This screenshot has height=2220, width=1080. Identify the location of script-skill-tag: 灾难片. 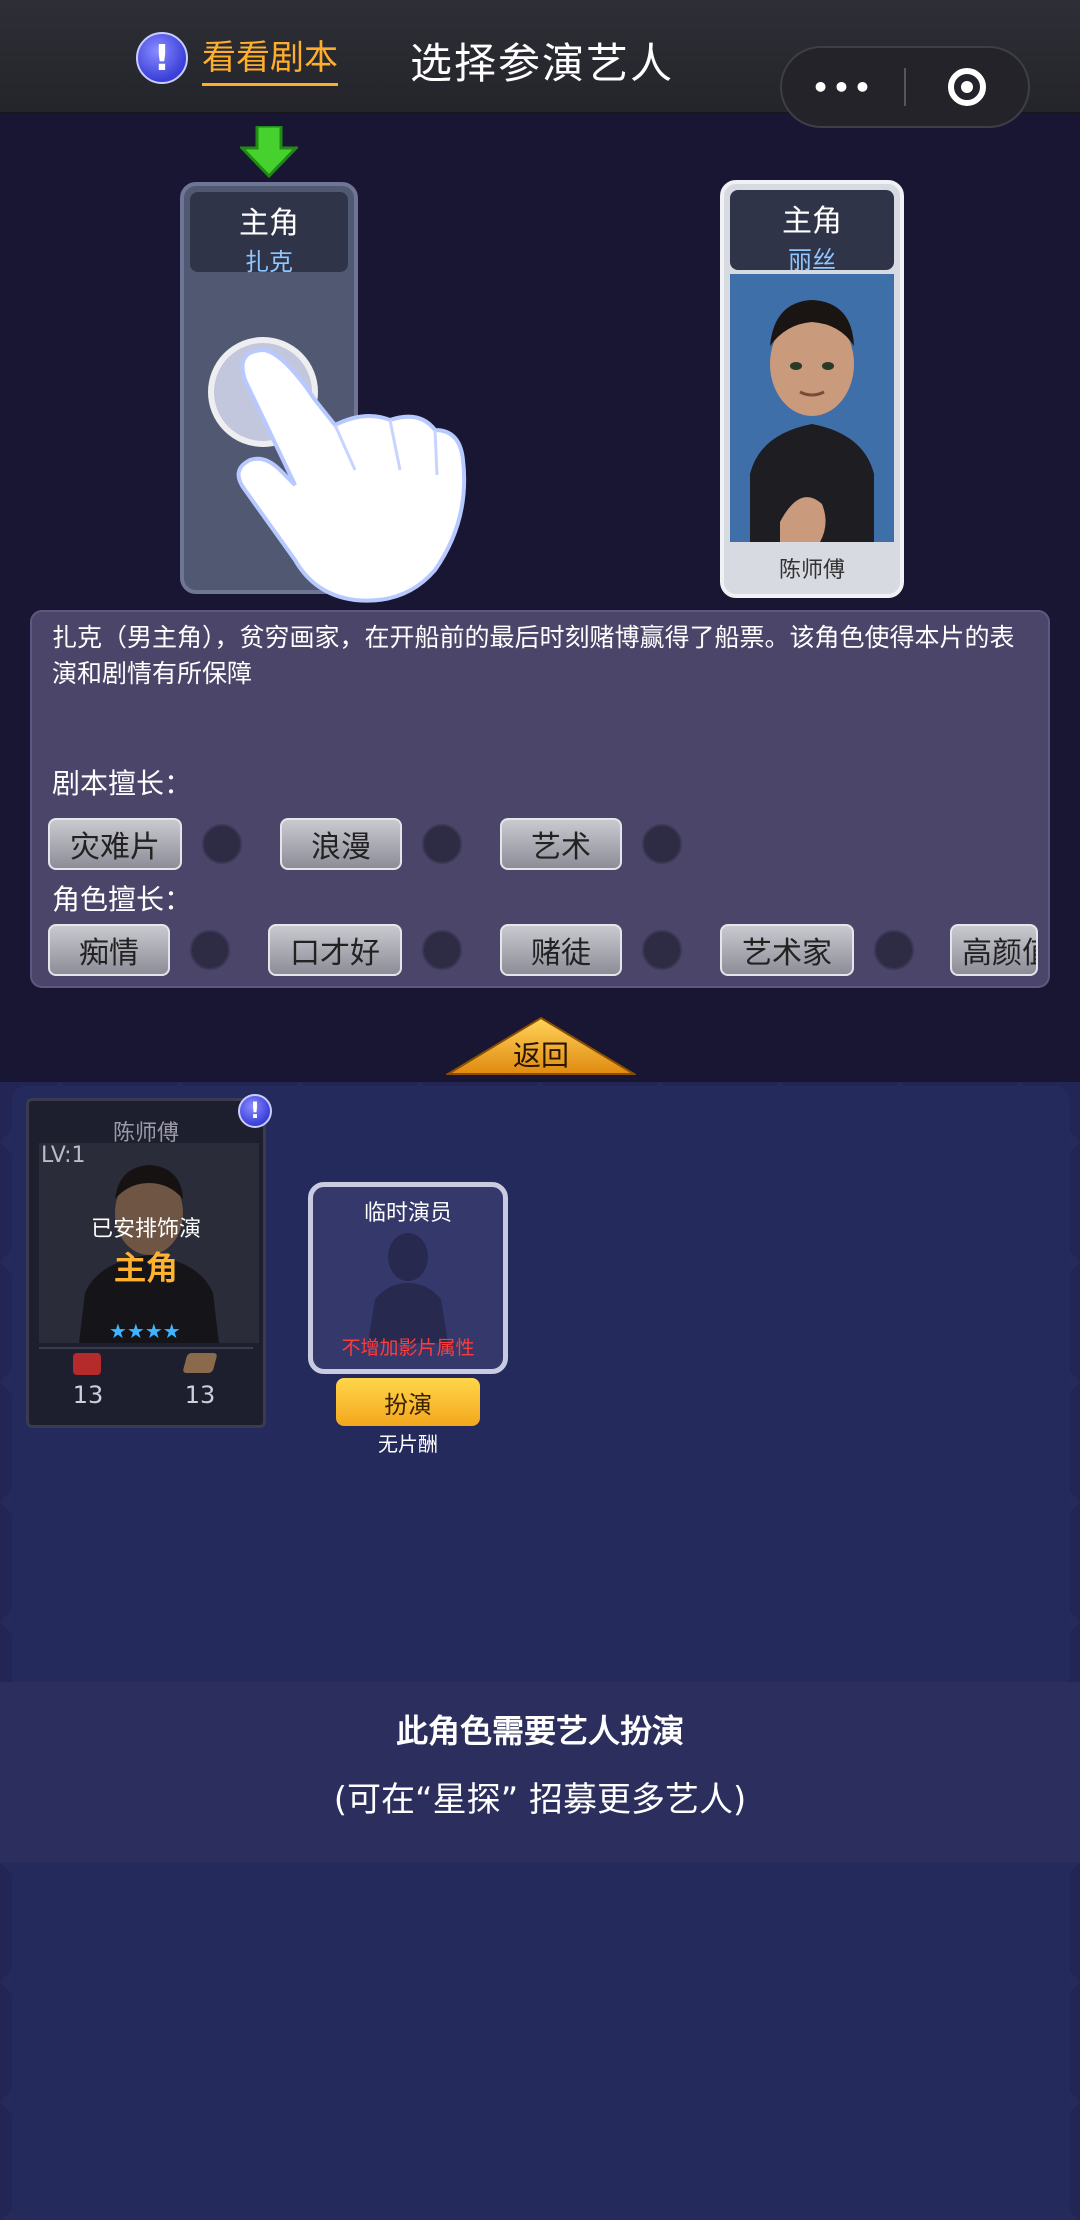
(115, 844).